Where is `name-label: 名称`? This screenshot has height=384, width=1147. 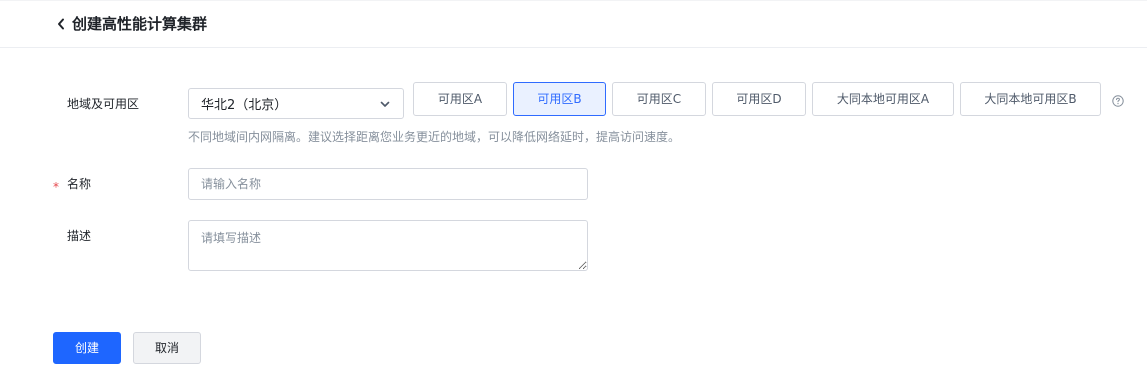
name-label: 名称 is located at coordinates (79, 184).